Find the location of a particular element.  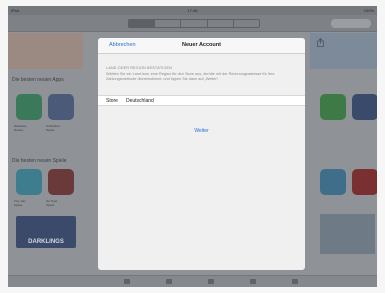

sheet-title: Neuer Account is located at coordinates (201, 45).